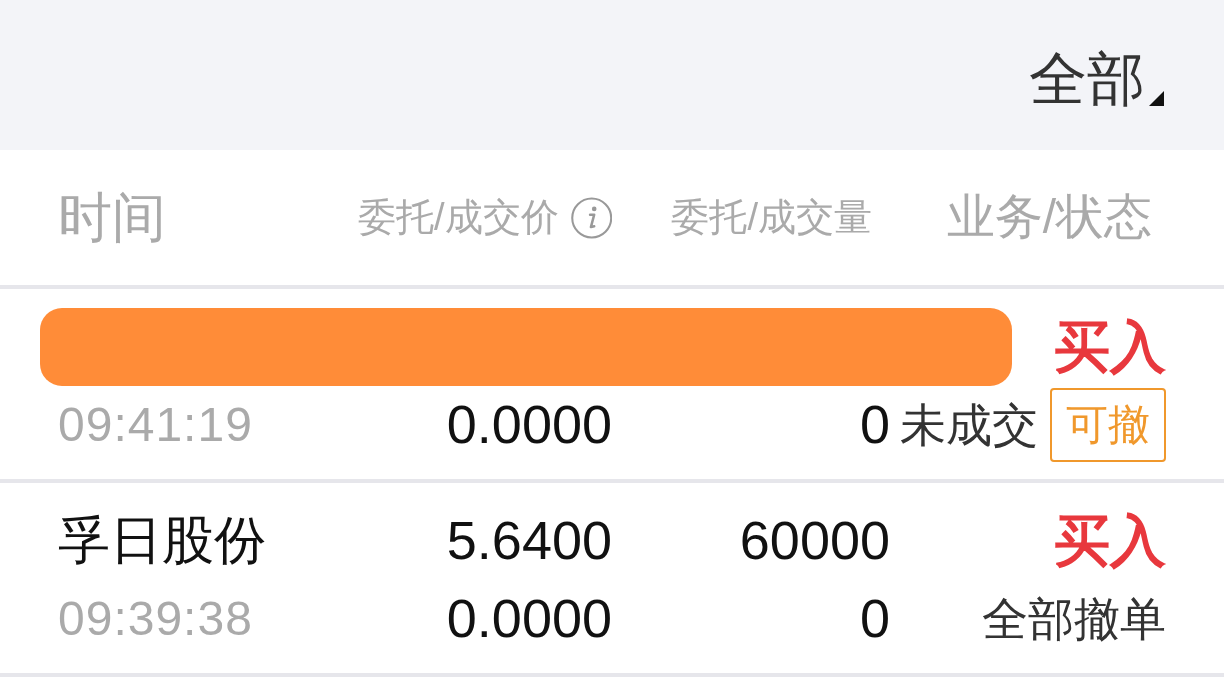 Image resolution: width=1224 pixels, height=685 pixels. I want to click on order-price: 5.6400, so click(529, 541).